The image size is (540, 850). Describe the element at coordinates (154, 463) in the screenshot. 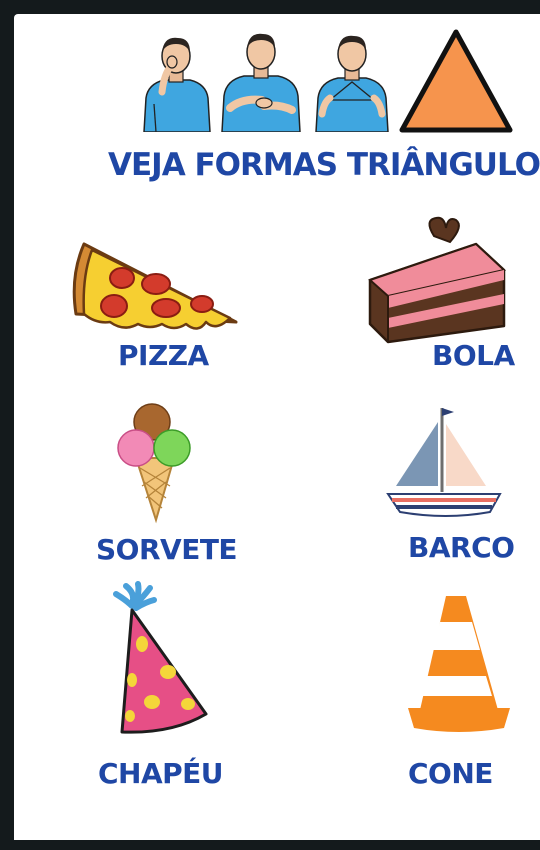

I see `ice-cream-icon` at that location.